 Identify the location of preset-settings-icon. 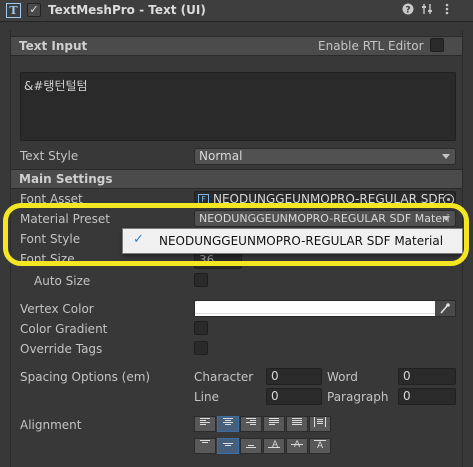
(427, 10).